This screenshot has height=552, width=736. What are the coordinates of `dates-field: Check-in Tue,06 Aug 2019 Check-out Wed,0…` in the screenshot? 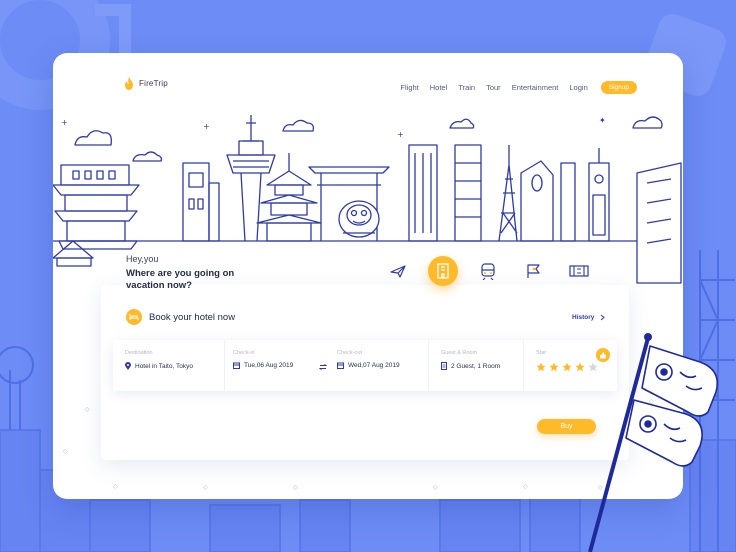 It's located at (327, 365).